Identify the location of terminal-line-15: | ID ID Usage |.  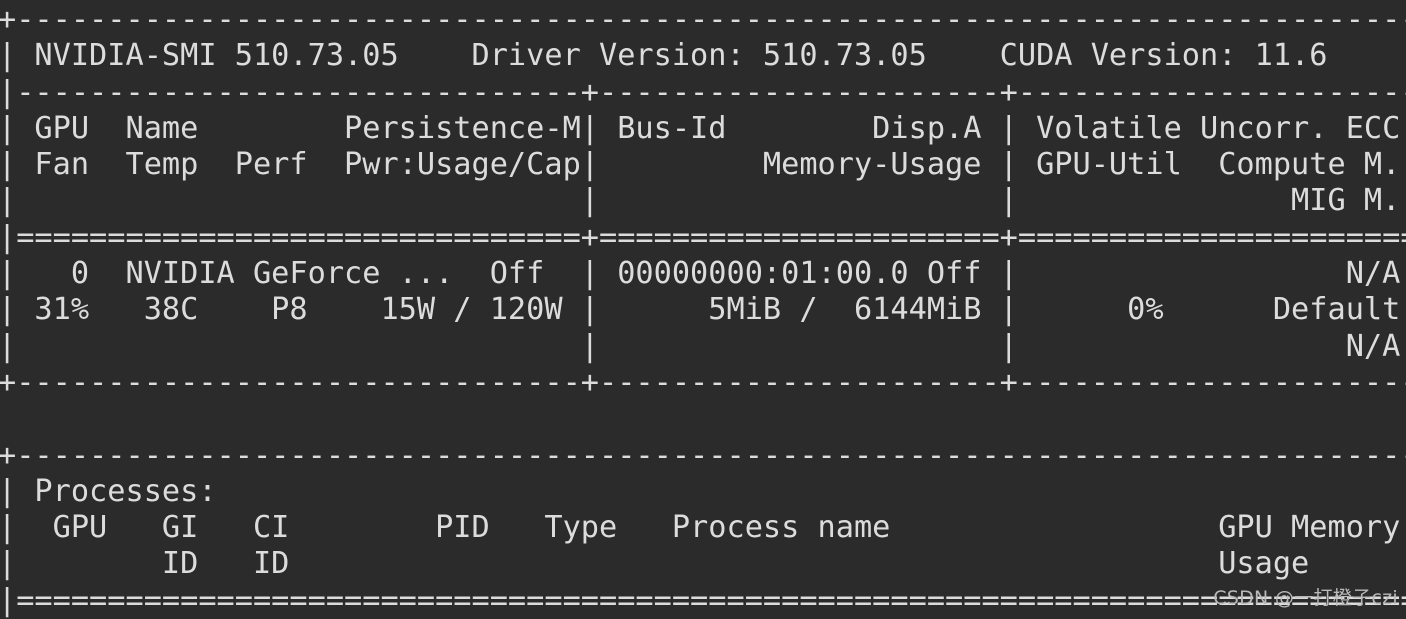
(703, 564).